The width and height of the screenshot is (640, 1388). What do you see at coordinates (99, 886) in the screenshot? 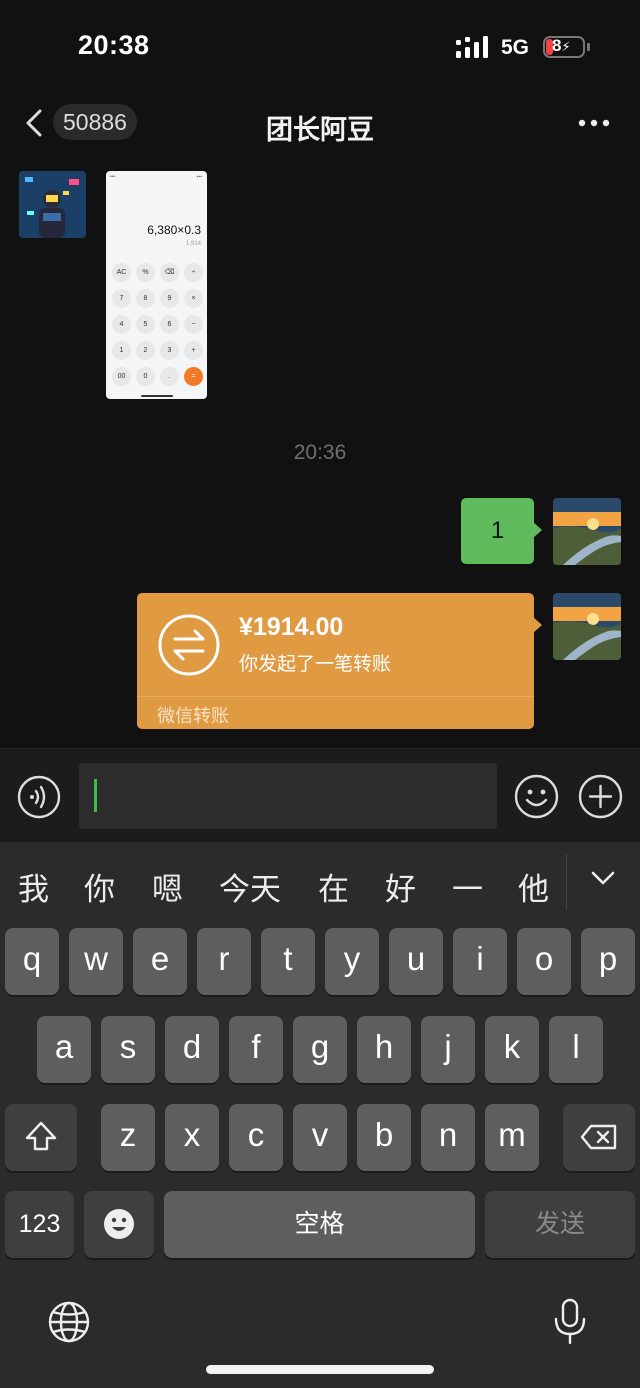
I see `candidate-word: 你` at bounding box center [99, 886].